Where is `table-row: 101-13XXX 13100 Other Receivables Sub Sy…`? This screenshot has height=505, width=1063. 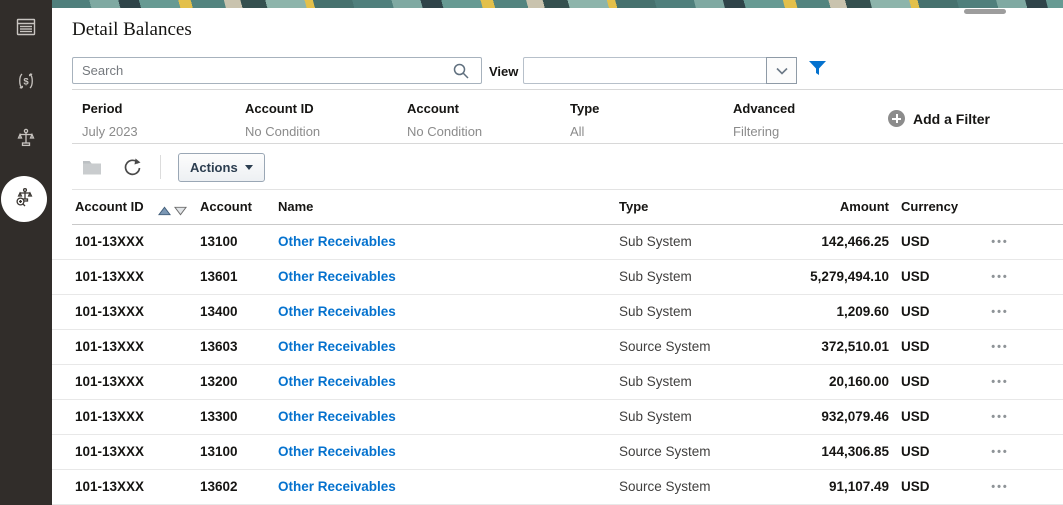 table-row: 101-13XXX 13100 Other Receivables Sub Sy… is located at coordinates (557, 242).